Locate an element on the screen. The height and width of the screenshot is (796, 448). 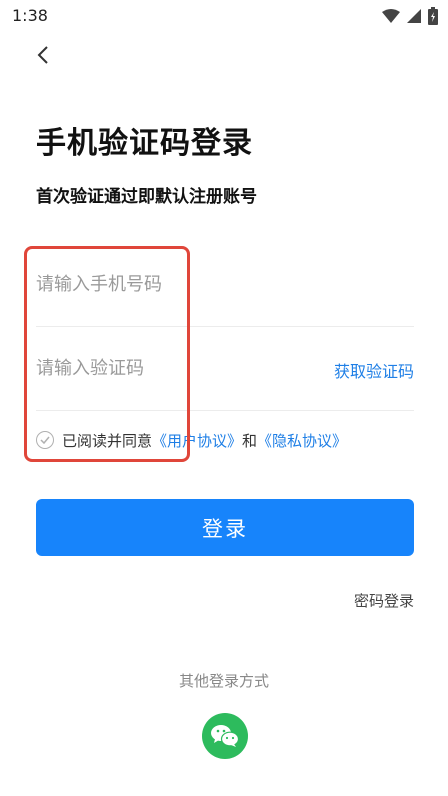
code-input is located at coordinates (176, 368).